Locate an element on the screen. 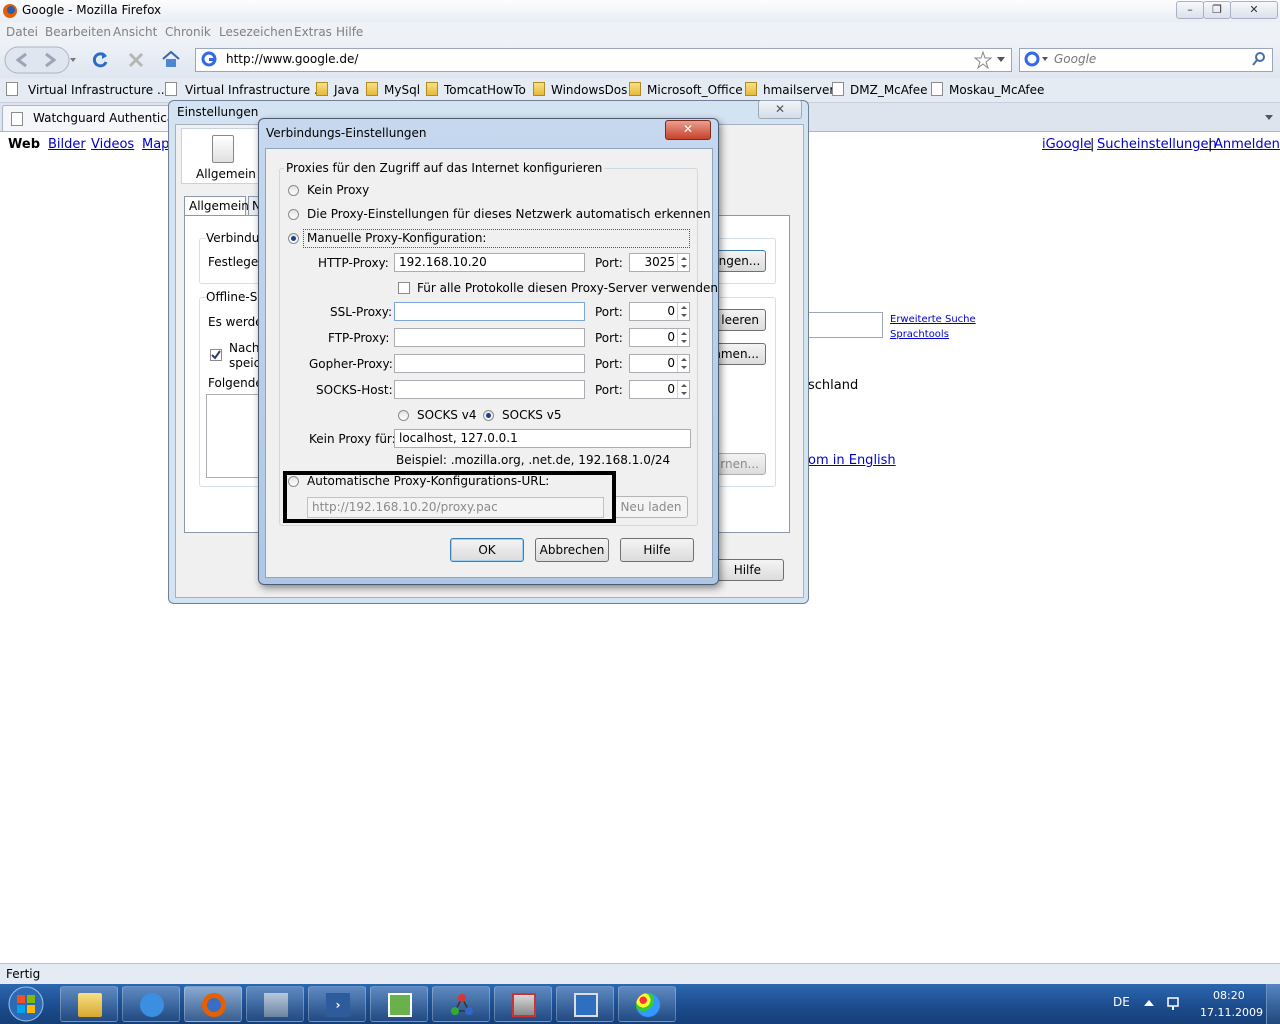  taskbar-rdp is located at coordinates (585, 1004).